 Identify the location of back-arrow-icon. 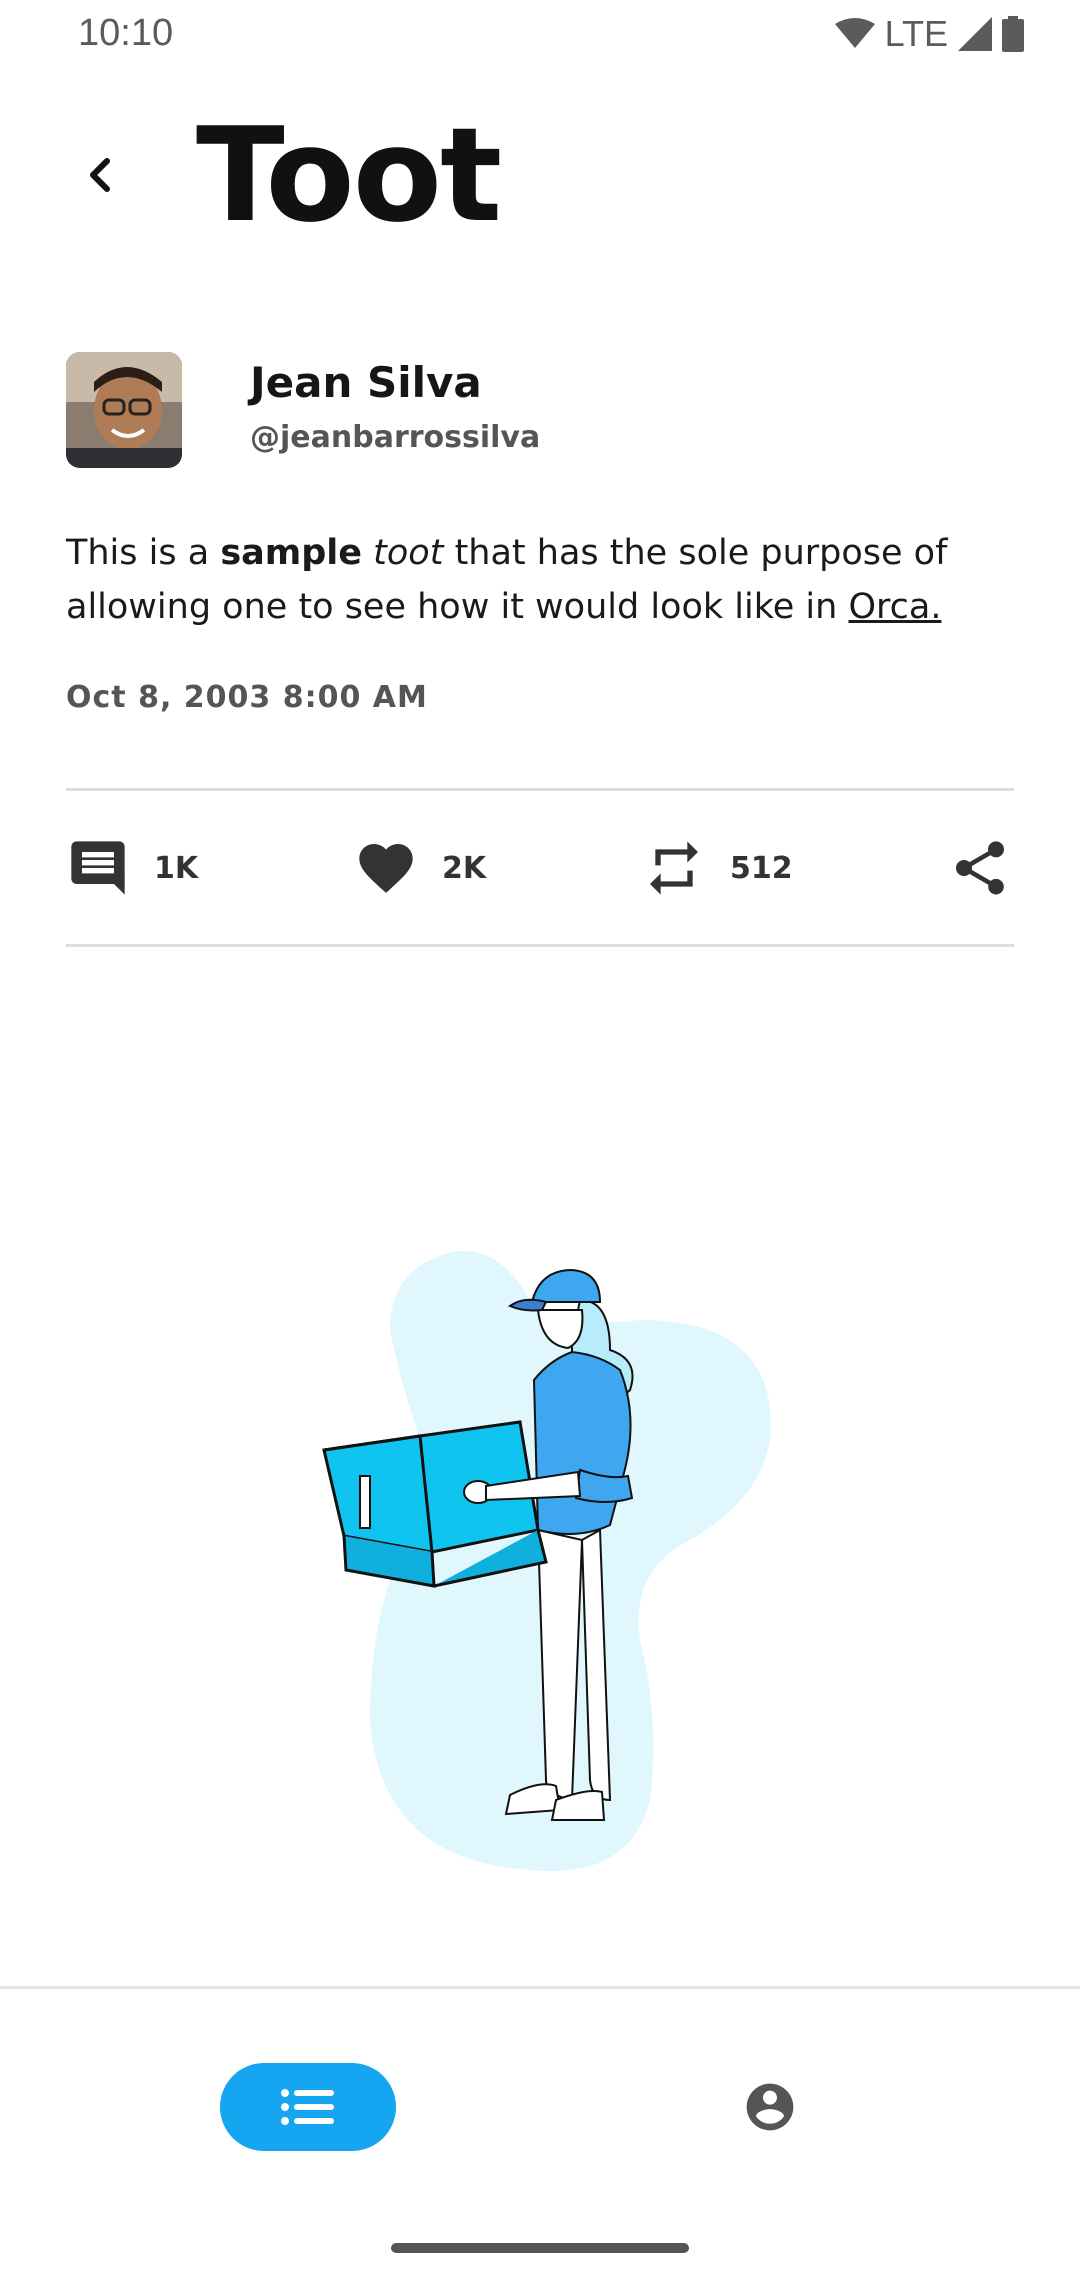
(100, 175).